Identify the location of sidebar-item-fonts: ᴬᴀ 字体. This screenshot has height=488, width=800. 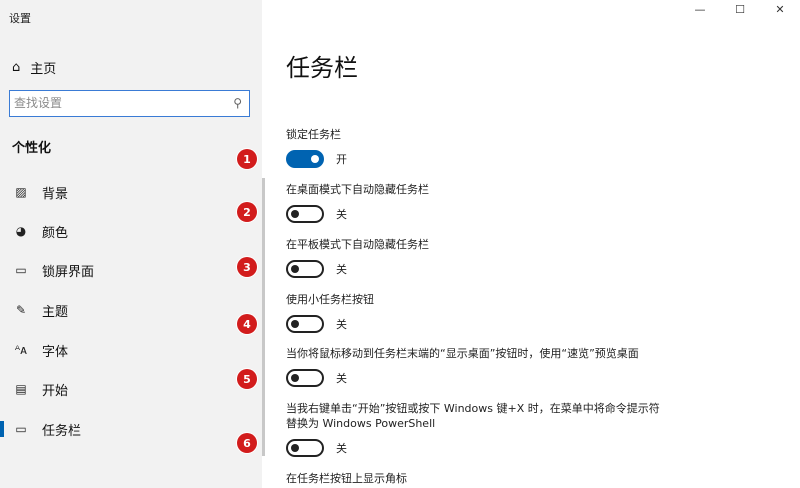
(131, 350).